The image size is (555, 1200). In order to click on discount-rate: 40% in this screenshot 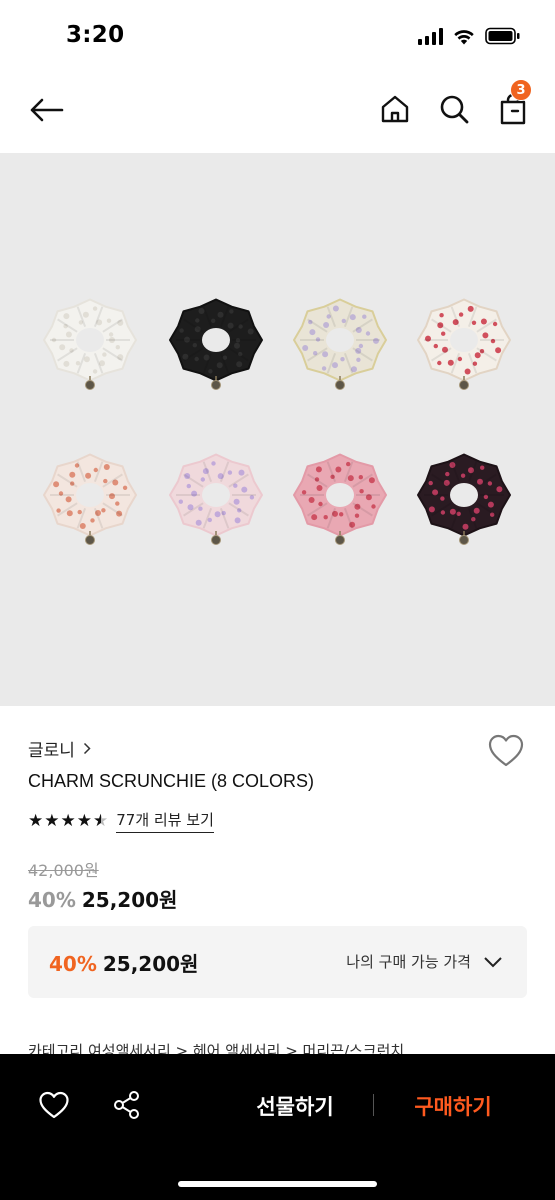, I will do `click(52, 900)`.